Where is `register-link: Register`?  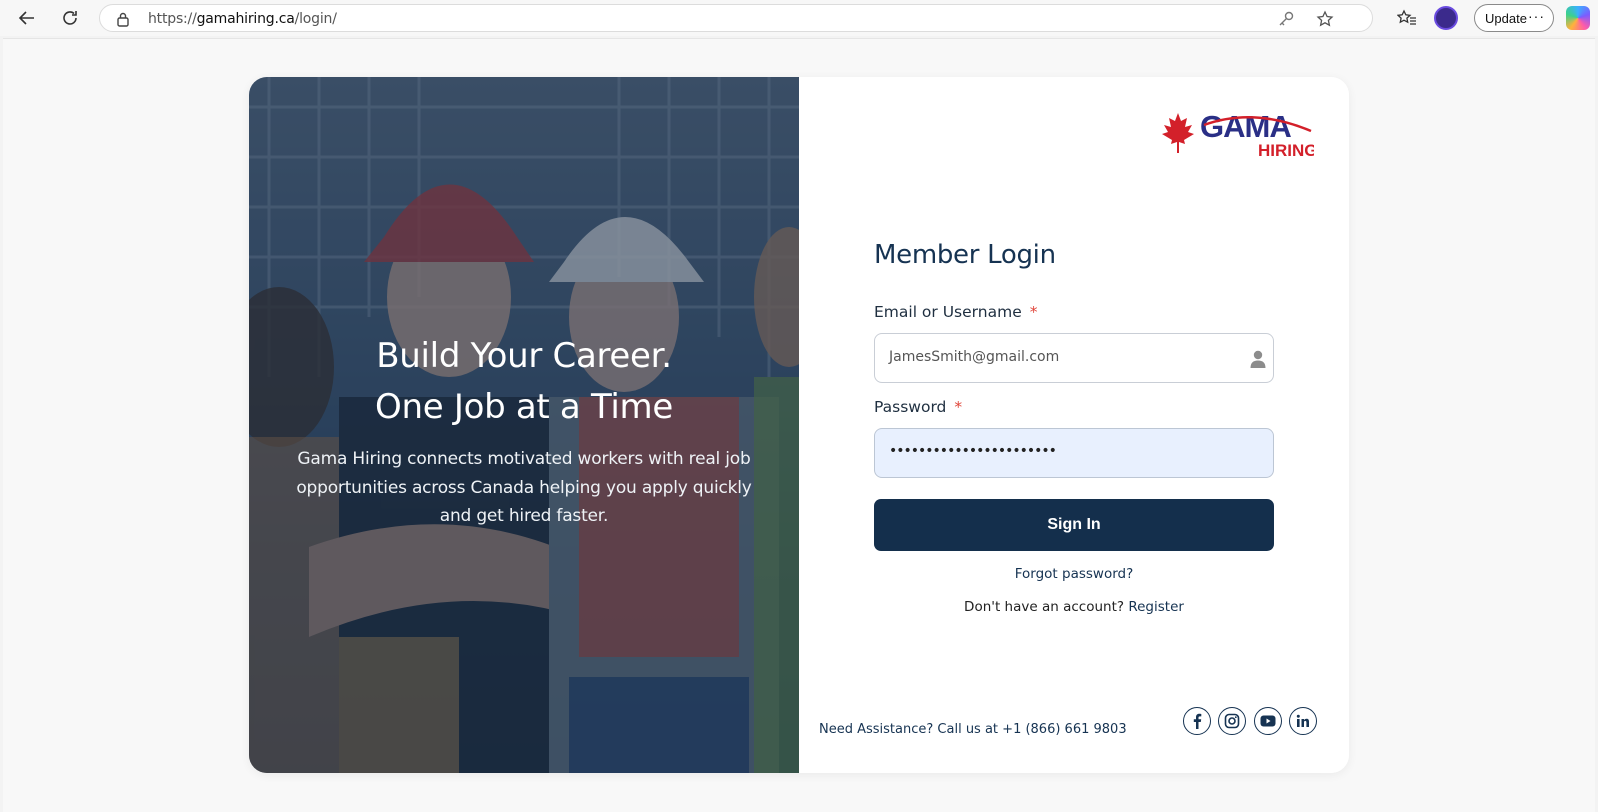
register-link: Register is located at coordinates (1156, 607).